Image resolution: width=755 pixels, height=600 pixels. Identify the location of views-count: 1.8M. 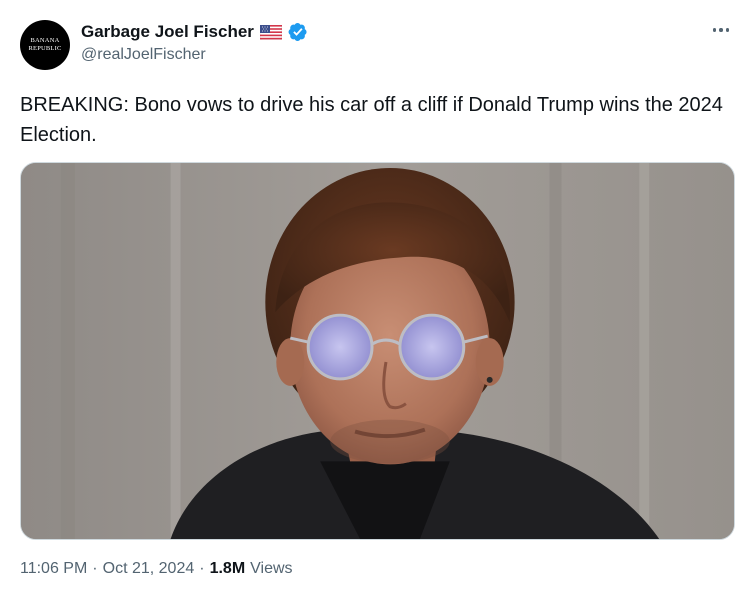
(227, 568).